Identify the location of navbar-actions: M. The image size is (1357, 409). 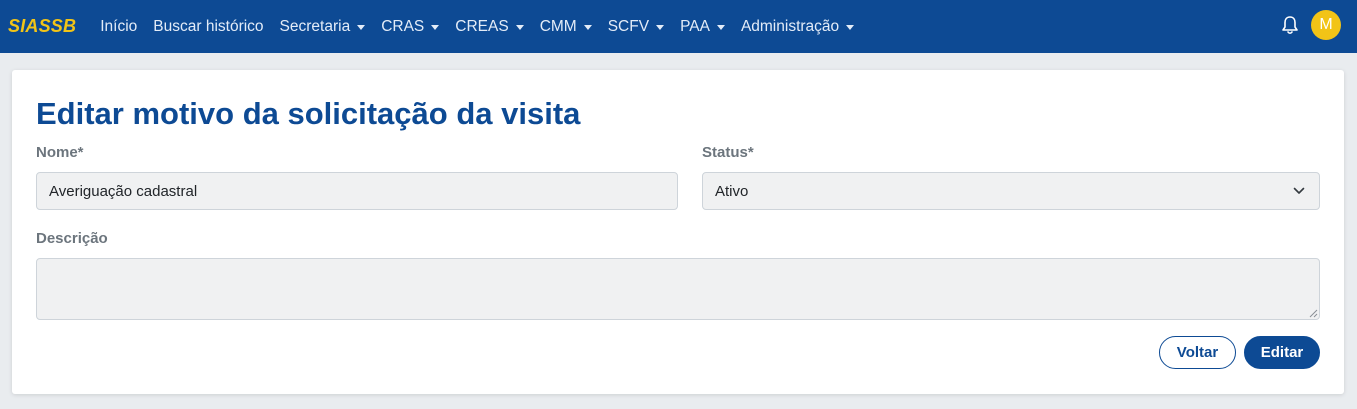
(1310, 25).